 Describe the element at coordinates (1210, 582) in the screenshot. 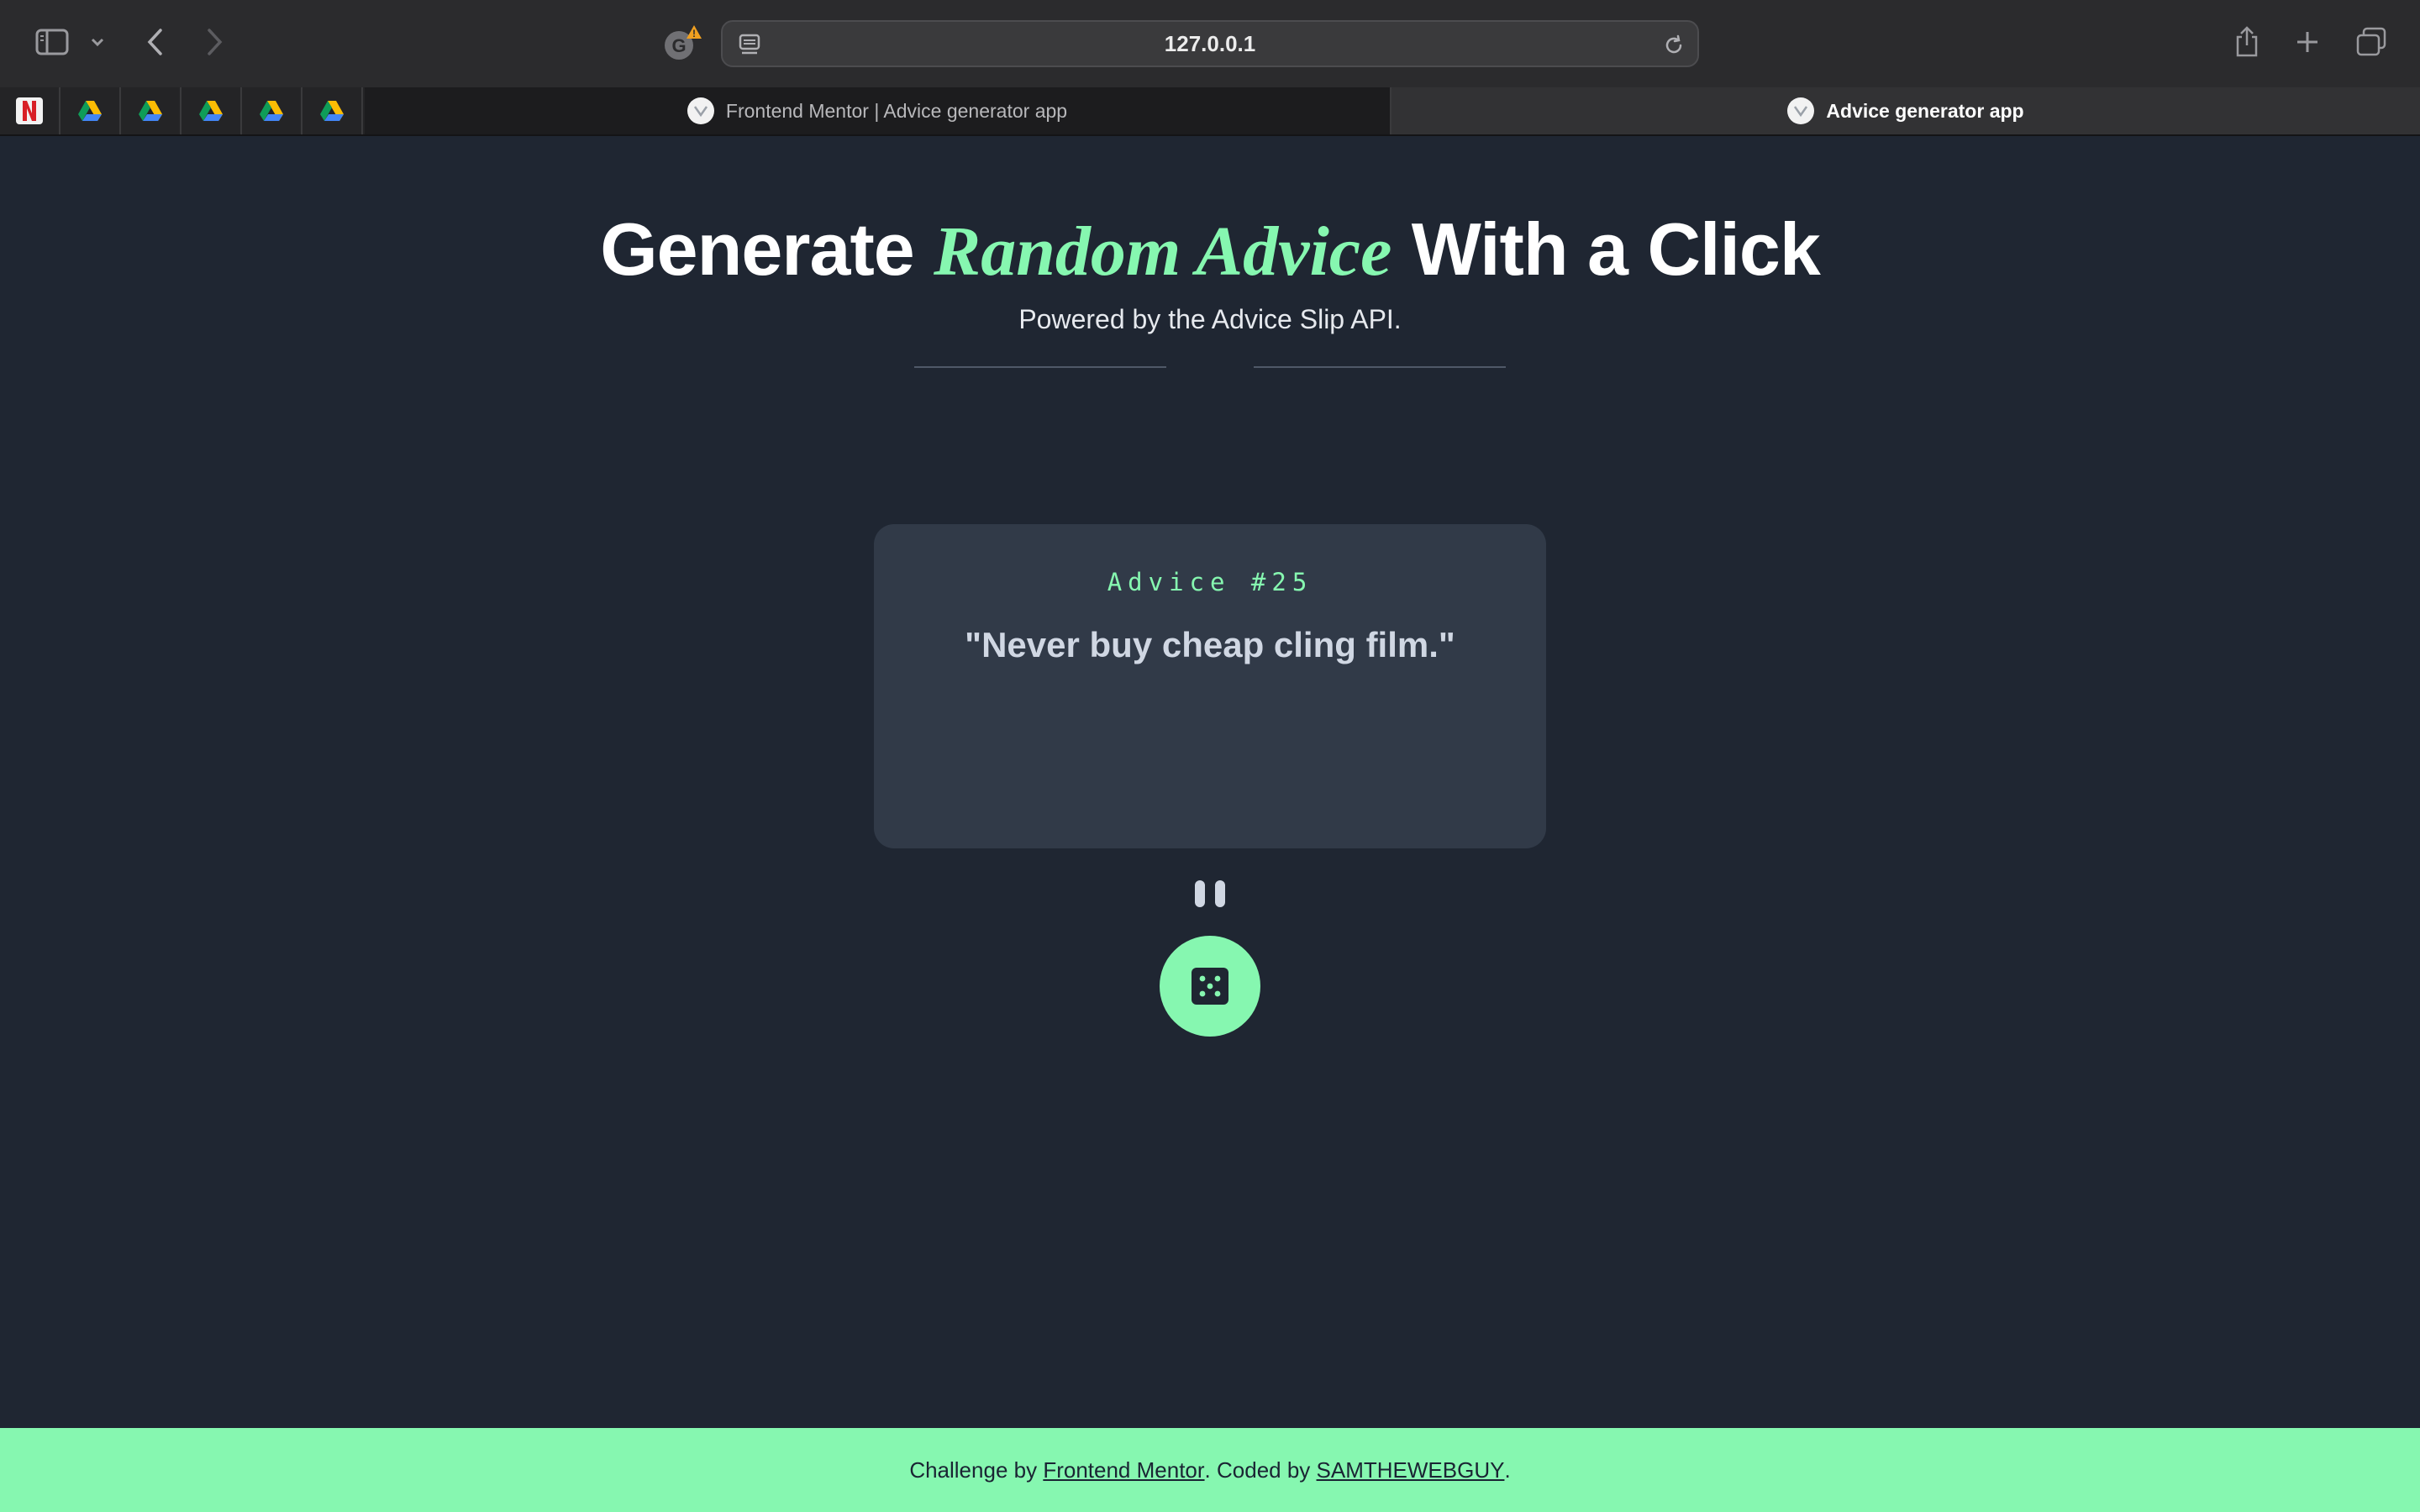

I see `advice-id-label: Advice #25` at that location.